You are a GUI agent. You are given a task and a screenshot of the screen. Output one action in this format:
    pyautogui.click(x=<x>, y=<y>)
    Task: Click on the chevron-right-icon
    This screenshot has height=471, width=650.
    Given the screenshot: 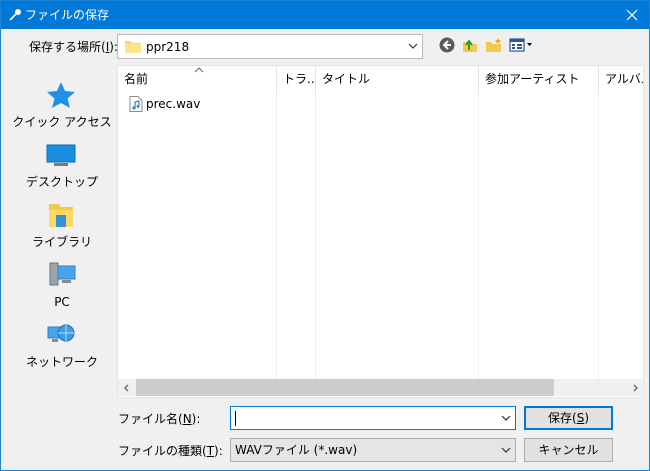 What is the action you would take?
    pyautogui.click(x=635, y=387)
    